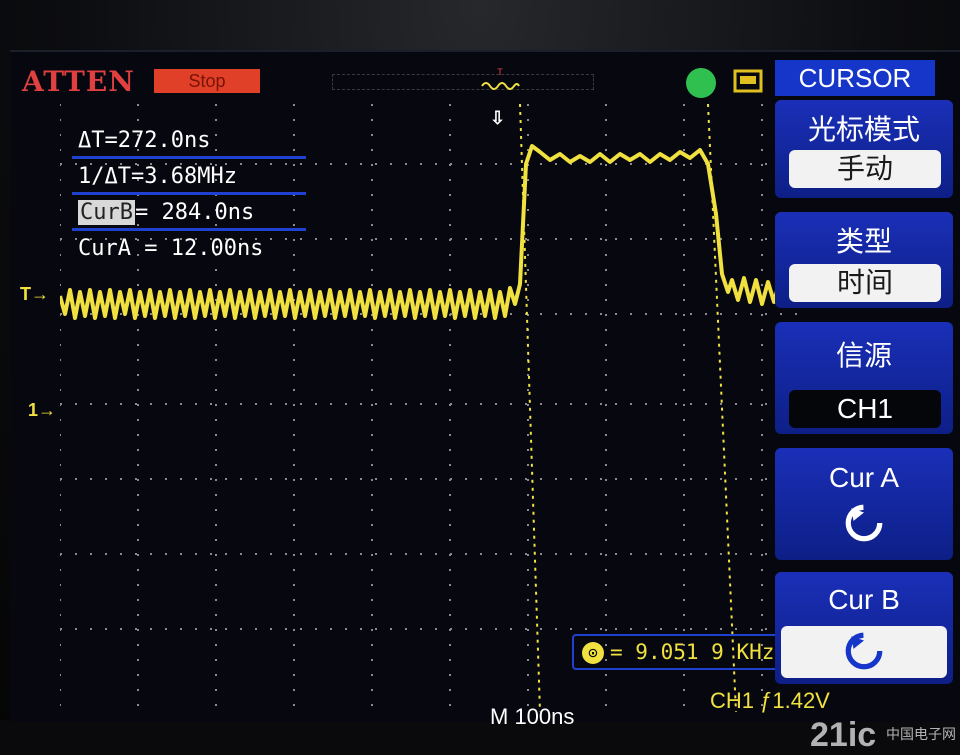 This screenshot has width=960, height=755. What do you see at coordinates (864, 477) in the screenshot?
I see `cur-a-label: Cur A` at bounding box center [864, 477].